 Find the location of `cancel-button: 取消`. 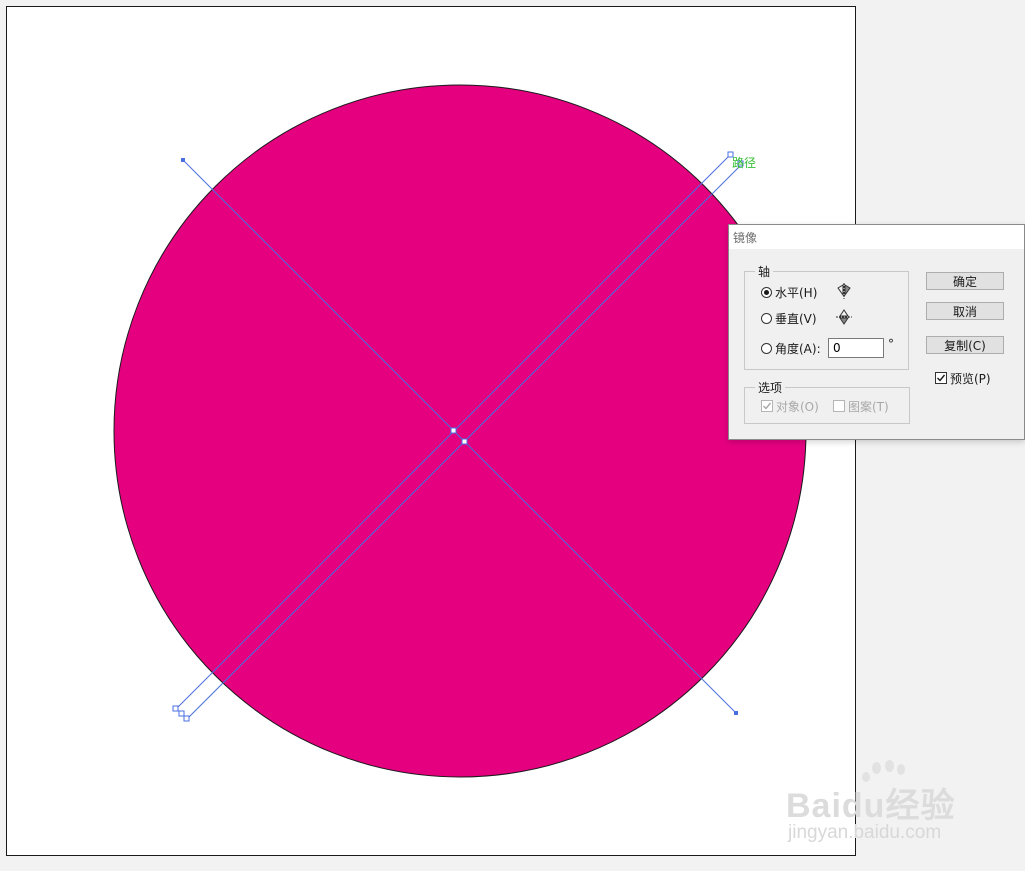

cancel-button: 取消 is located at coordinates (965, 311).